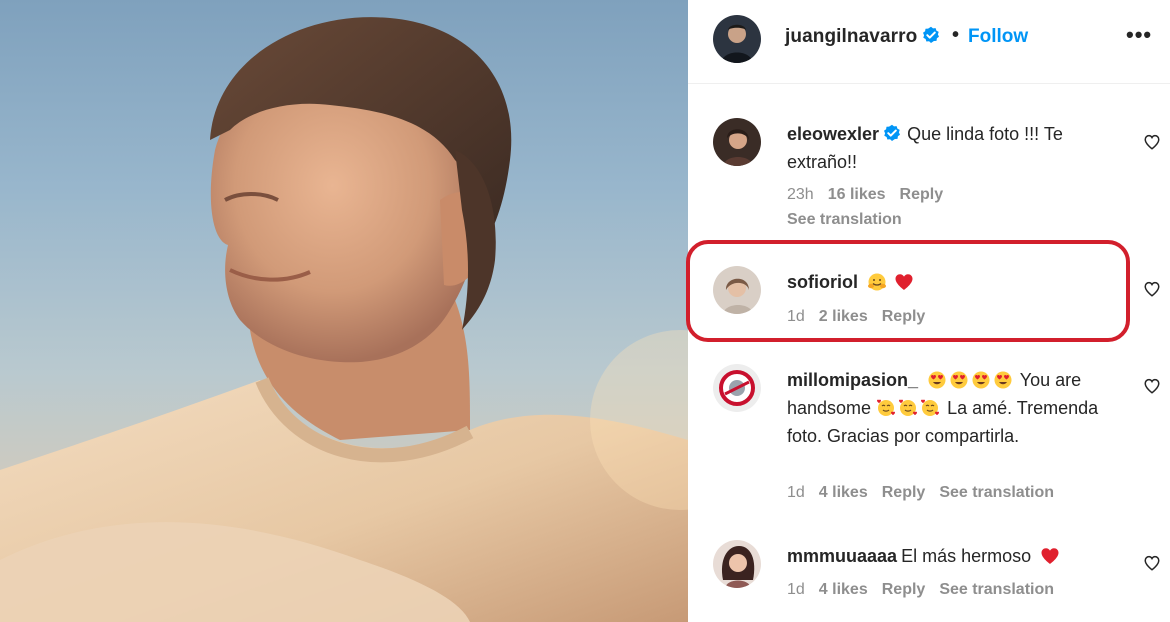 Image resolution: width=1170 pixels, height=622 pixels. Describe the element at coordinates (877, 282) in the screenshot. I see `hugging-face-emoji-icon` at that location.